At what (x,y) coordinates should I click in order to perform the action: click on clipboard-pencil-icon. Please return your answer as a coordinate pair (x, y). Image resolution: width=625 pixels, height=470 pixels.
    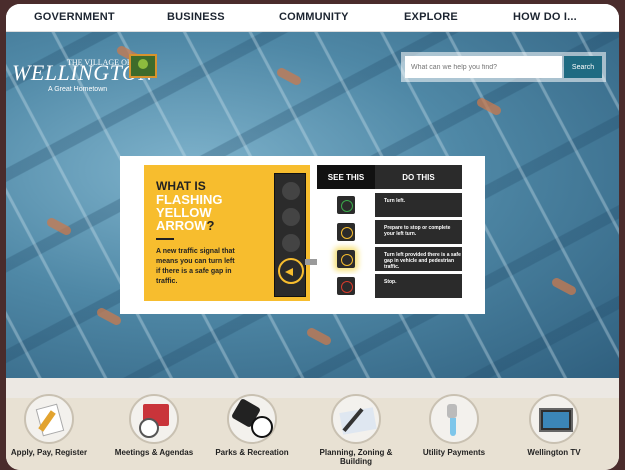
    Looking at the image, I should click on (49, 419).